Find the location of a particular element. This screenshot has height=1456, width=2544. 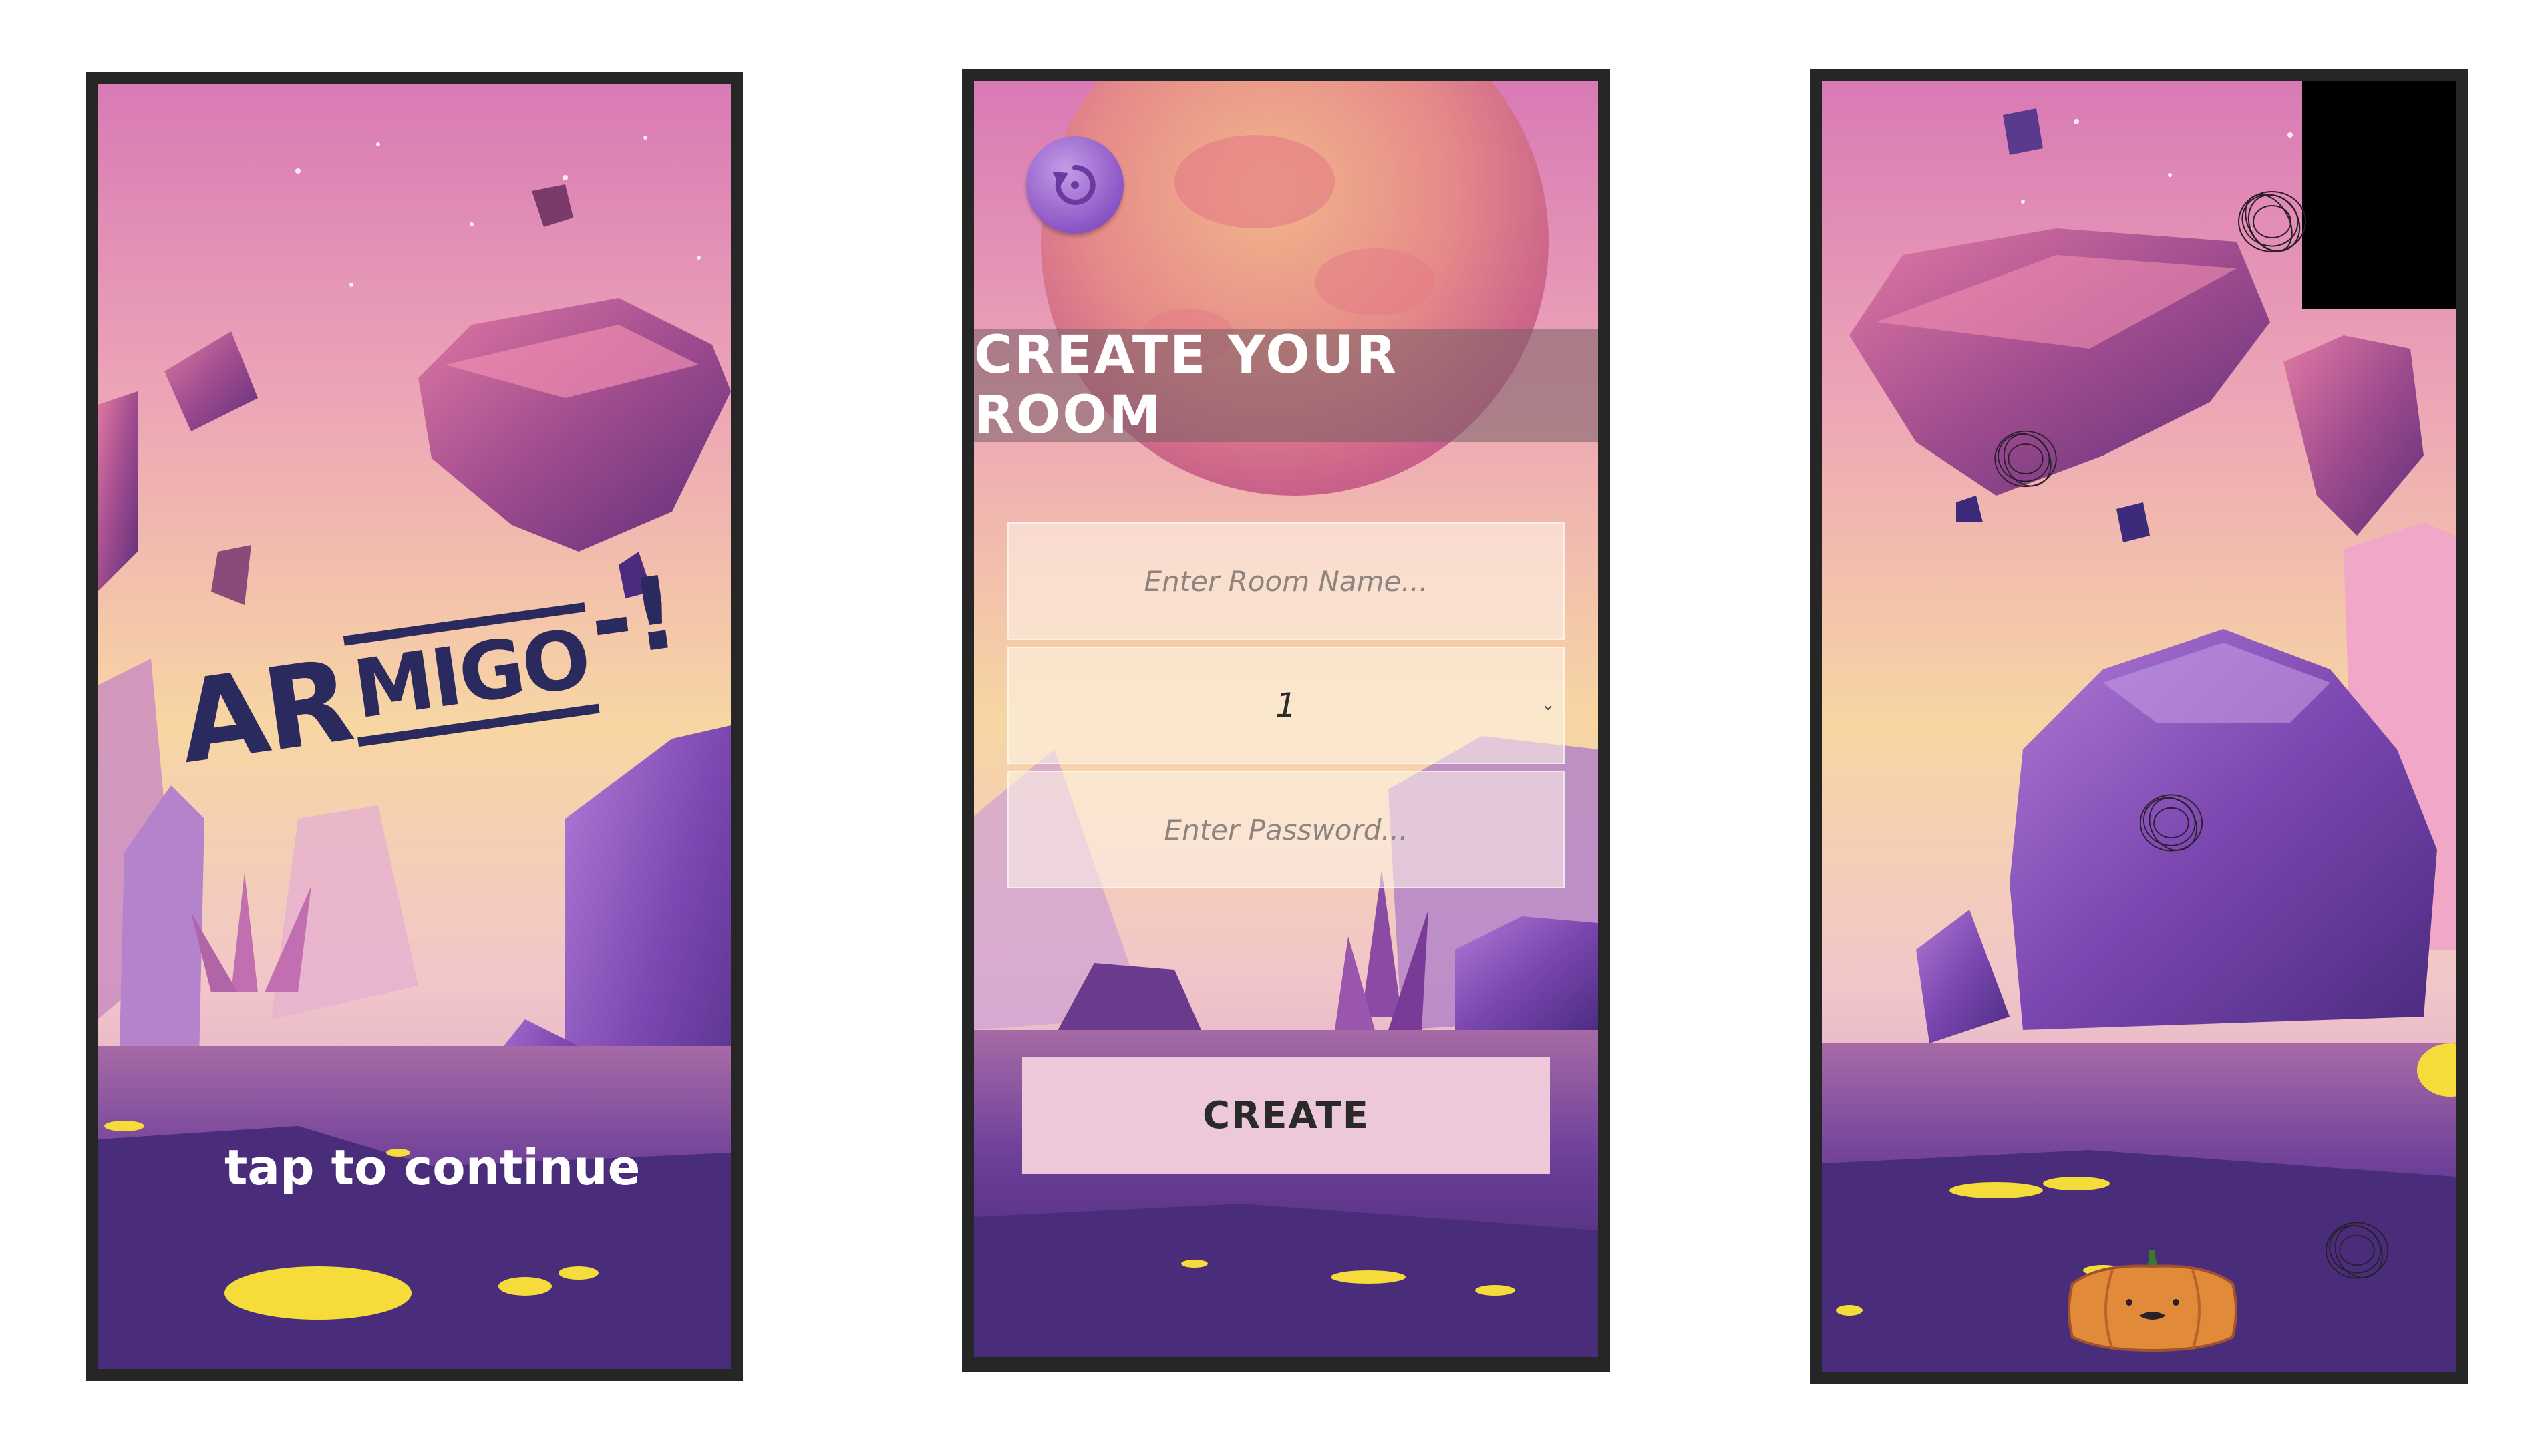

player-count-value: 1 is located at coordinates (1286, 705).